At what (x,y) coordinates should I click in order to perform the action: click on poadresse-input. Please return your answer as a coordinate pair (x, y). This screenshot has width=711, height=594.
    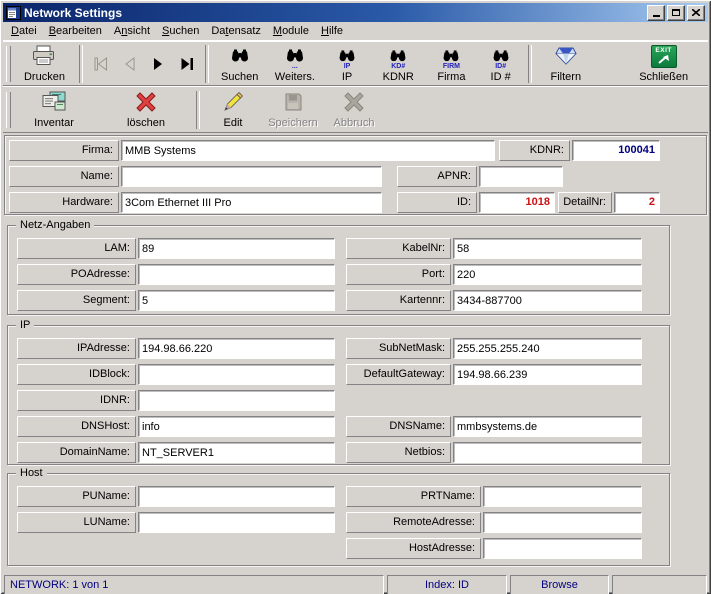
    Looking at the image, I should click on (236, 274).